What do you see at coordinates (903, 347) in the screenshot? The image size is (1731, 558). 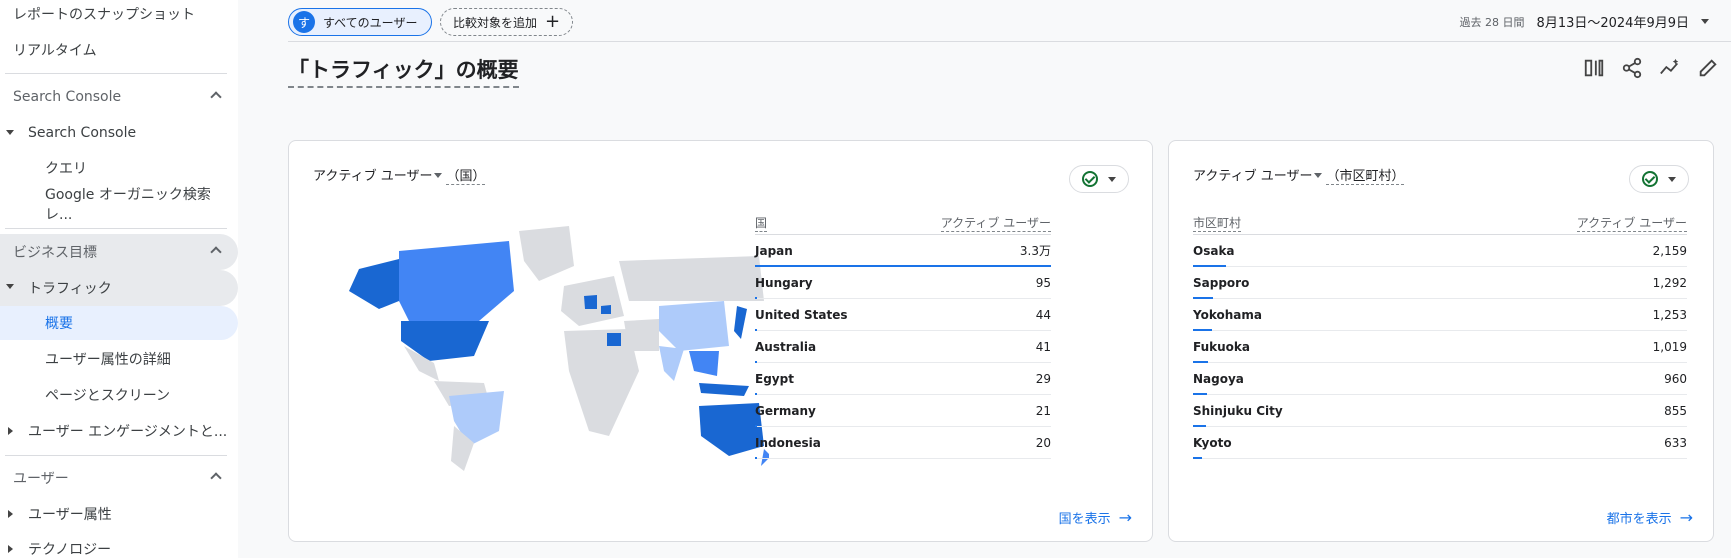 I see `table-row: Australia 41` at bounding box center [903, 347].